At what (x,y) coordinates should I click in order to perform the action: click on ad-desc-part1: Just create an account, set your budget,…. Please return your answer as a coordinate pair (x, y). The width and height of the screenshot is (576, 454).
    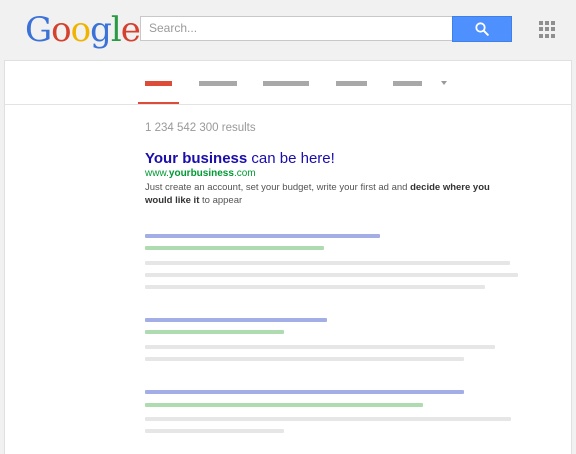
    Looking at the image, I should click on (278, 187).